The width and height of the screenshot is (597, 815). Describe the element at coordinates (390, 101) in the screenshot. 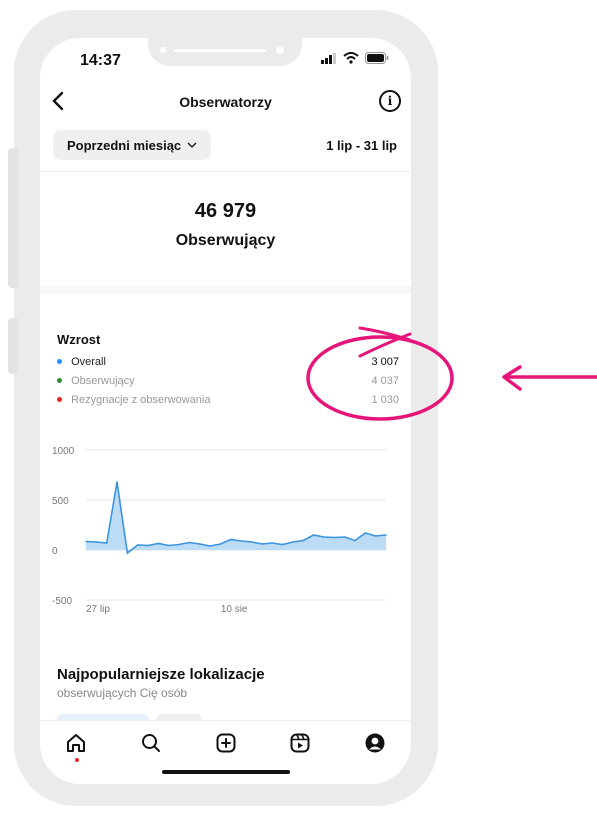

I see `info-icon: i` at that location.